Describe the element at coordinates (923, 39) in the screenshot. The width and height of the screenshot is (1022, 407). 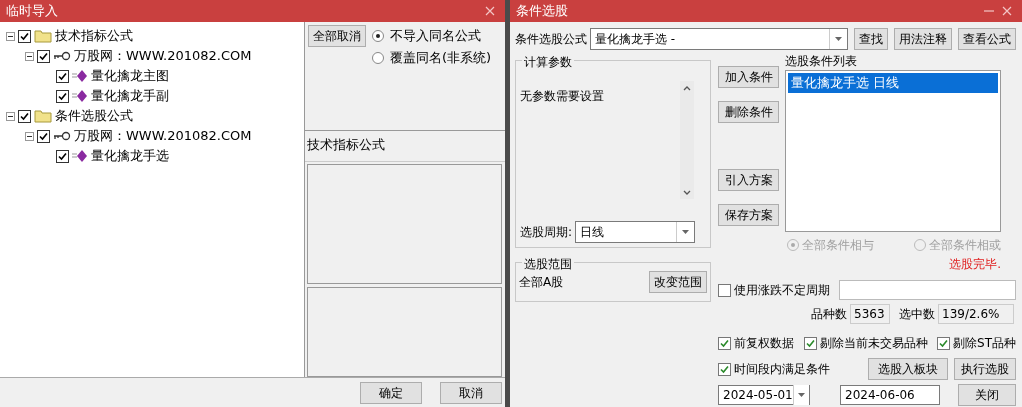
I see `toolbar-button: 用法注释` at that location.